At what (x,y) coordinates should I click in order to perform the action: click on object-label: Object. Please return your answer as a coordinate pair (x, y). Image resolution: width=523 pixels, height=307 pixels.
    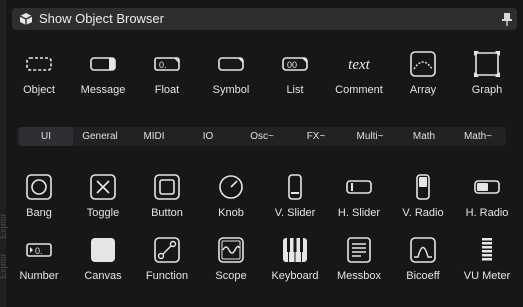
    Looking at the image, I should click on (39, 90).